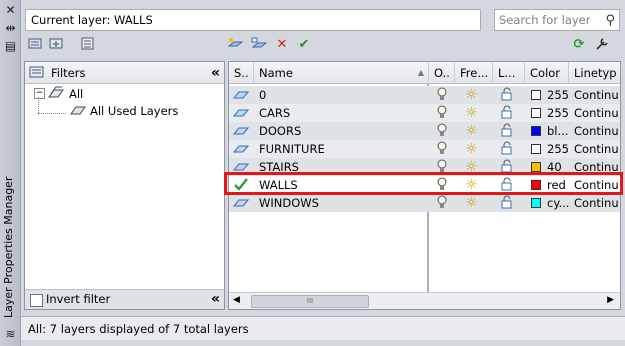 The width and height of the screenshot is (625, 346). I want to click on properties-menu-icon: ▤, so click(10, 46).